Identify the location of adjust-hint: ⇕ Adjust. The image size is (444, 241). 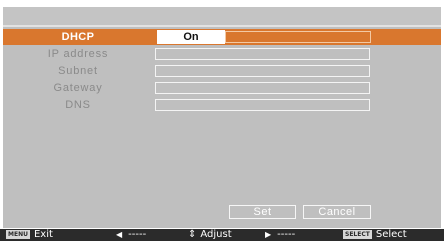
(210, 235).